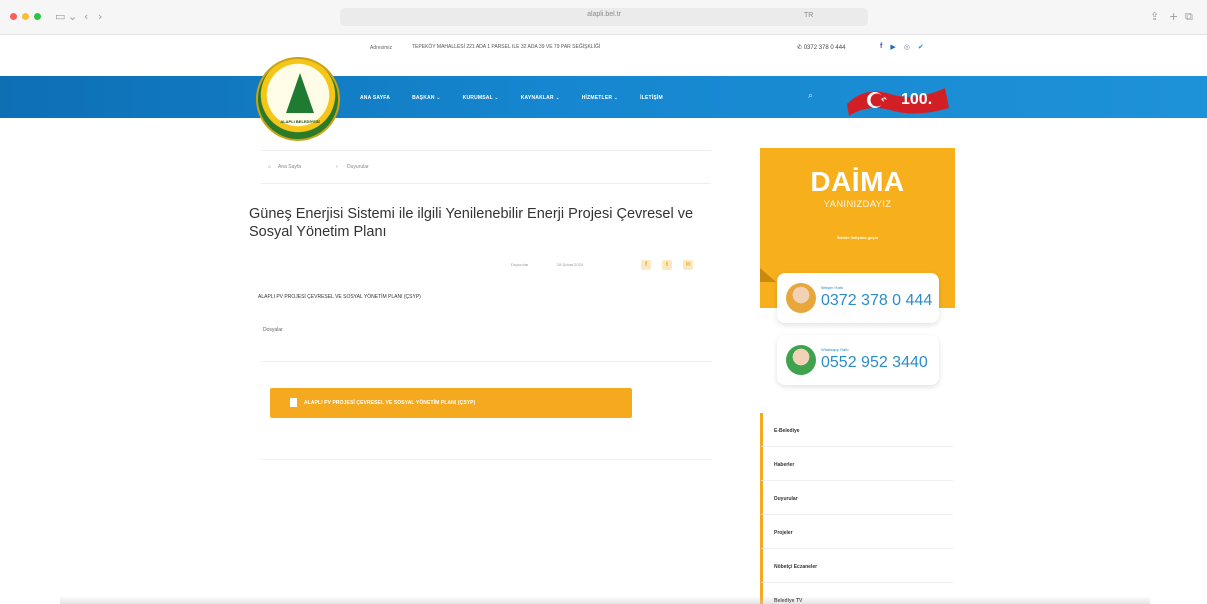  What do you see at coordinates (486, 459) in the screenshot?
I see `divider` at bounding box center [486, 459].